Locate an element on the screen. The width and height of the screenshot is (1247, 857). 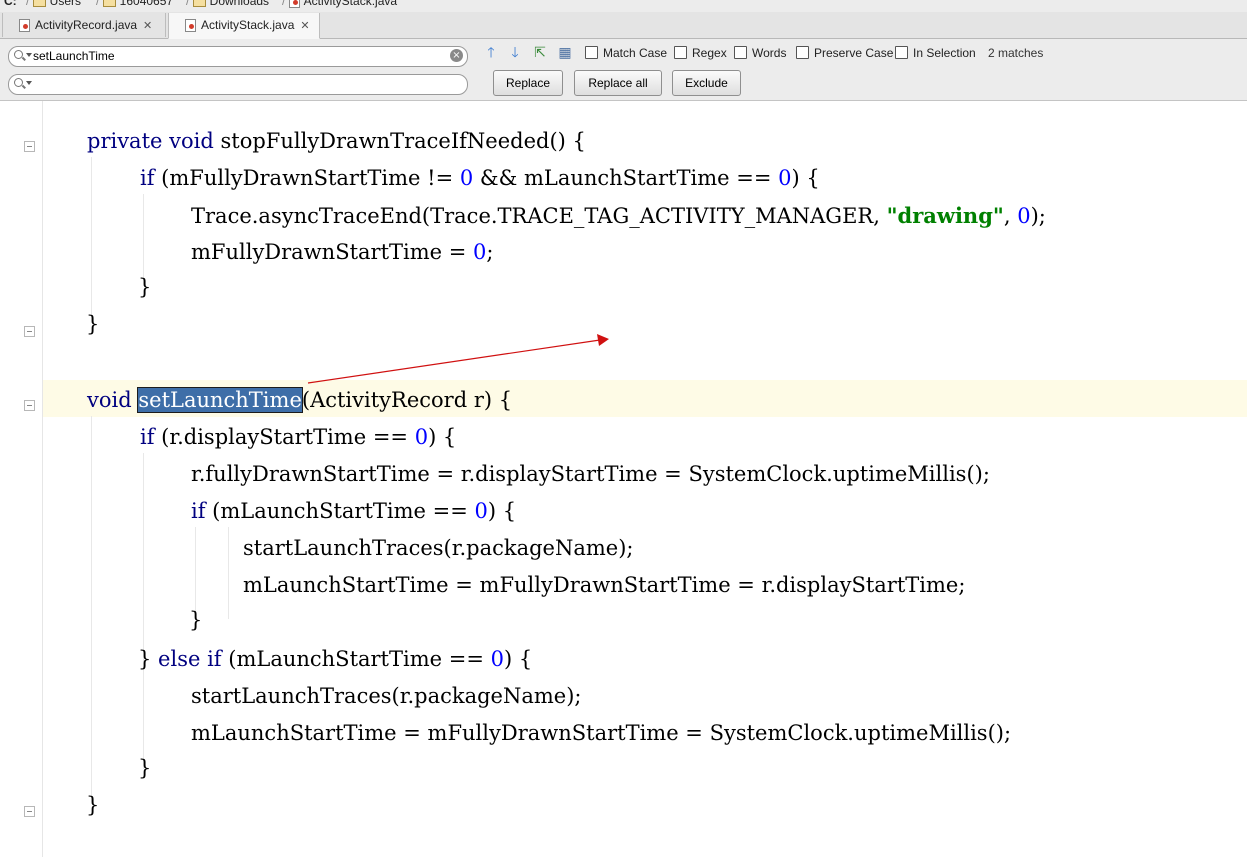
arrow-shaft is located at coordinates (454, 361).